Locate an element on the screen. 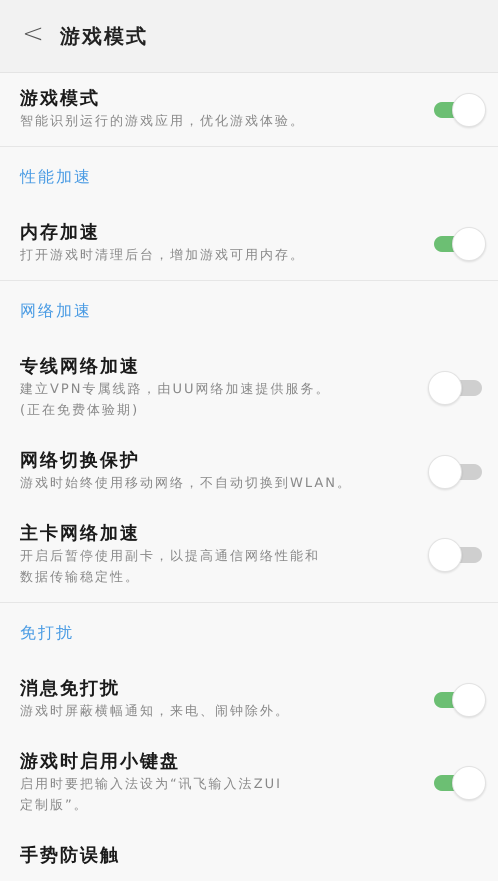 This screenshot has width=498, height=881. description-line: 建立VPN专属线路，由UU网络加速提供服务。 is located at coordinates (176, 390).